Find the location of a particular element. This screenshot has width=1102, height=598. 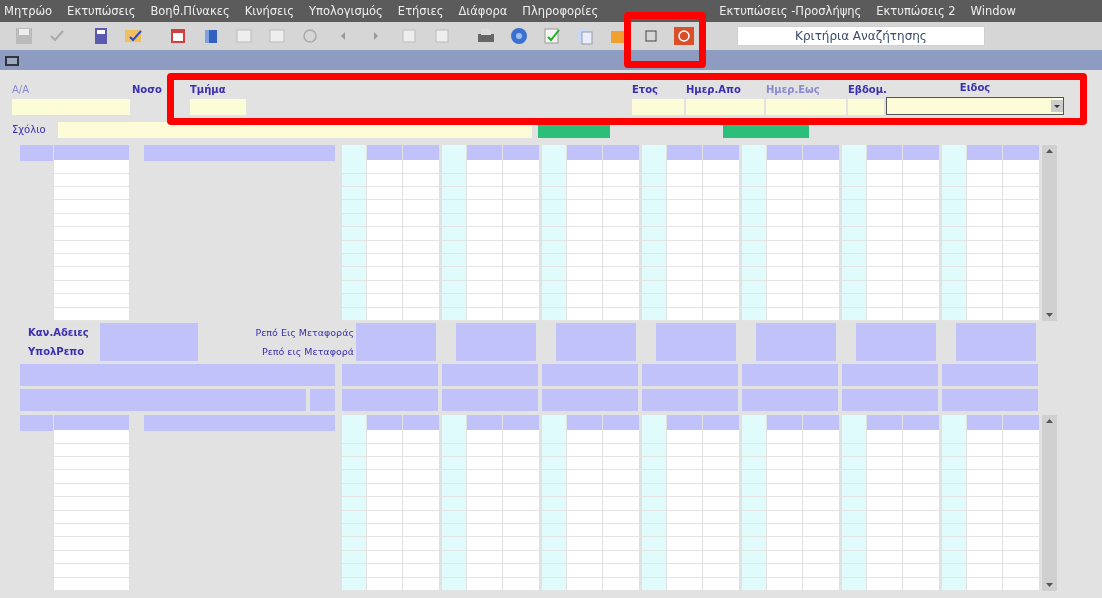

menu-item: Εκτυπώσεις is located at coordinates (101, 11).